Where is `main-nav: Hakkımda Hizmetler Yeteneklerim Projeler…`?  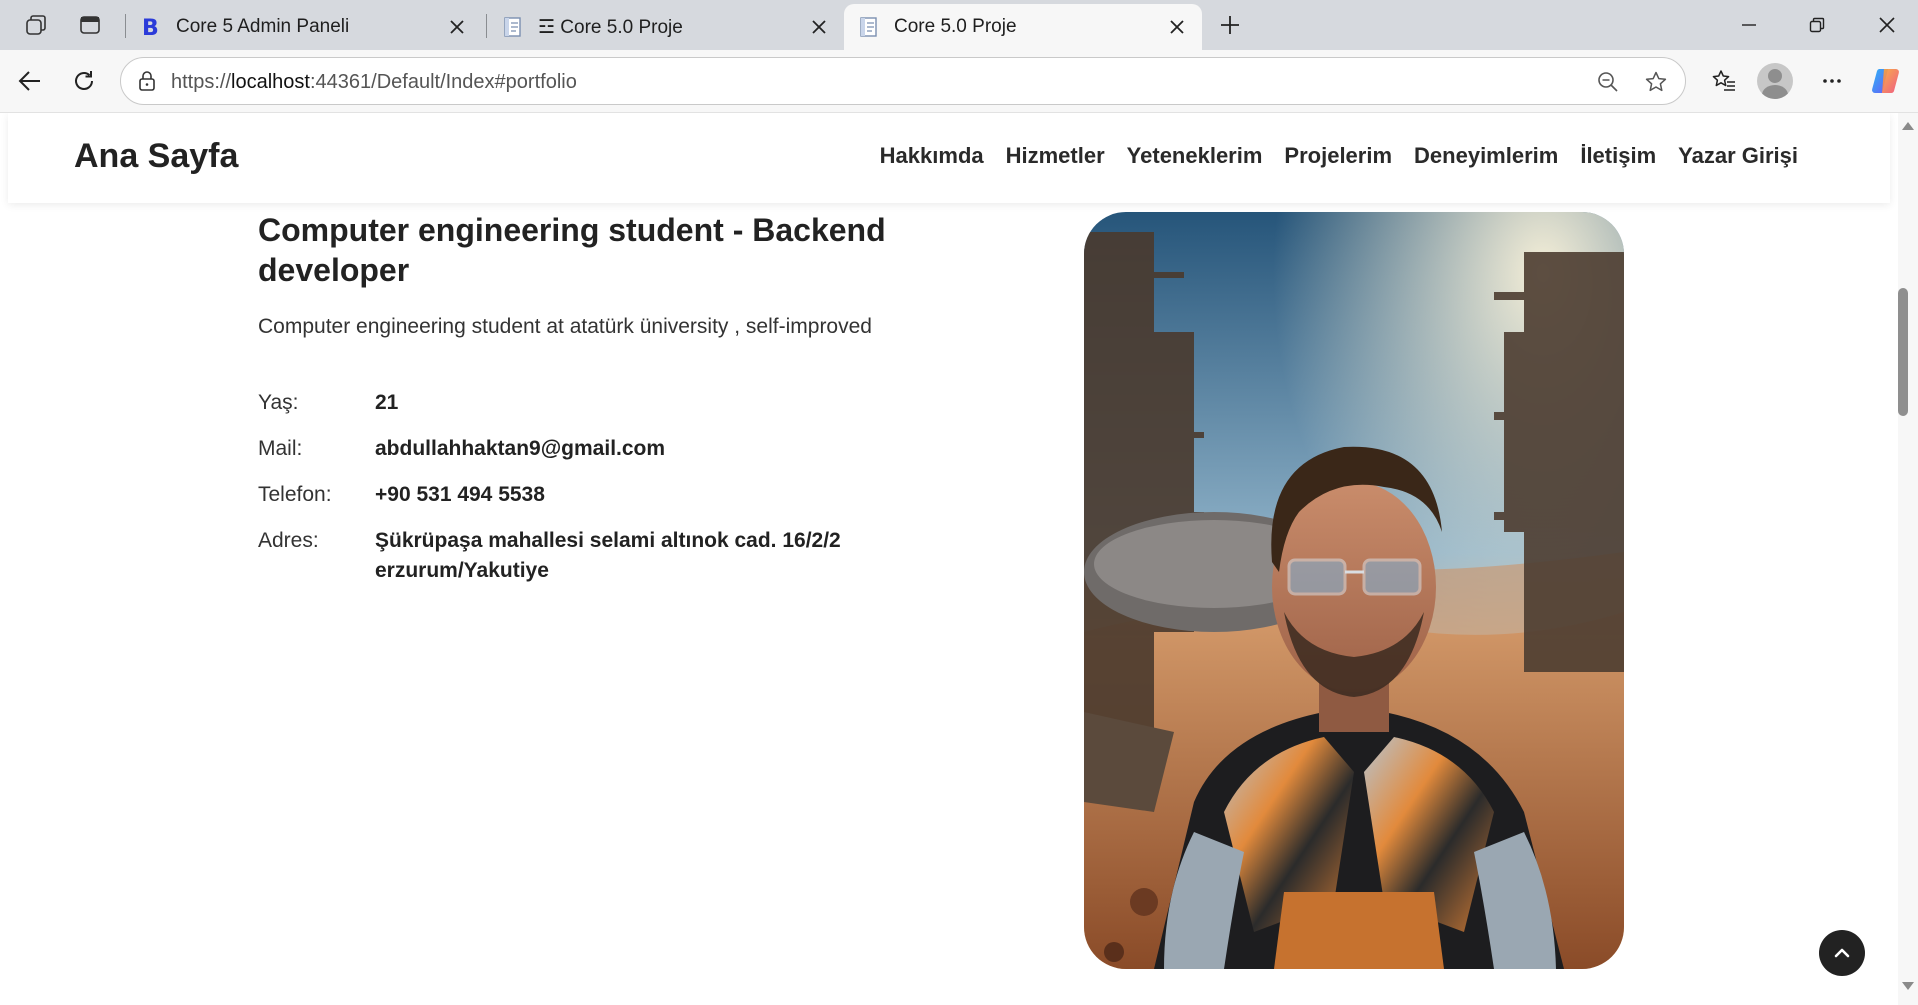 main-nav: Hakkımda Hizmetler Yeteneklerim Projeler… is located at coordinates (1339, 156).